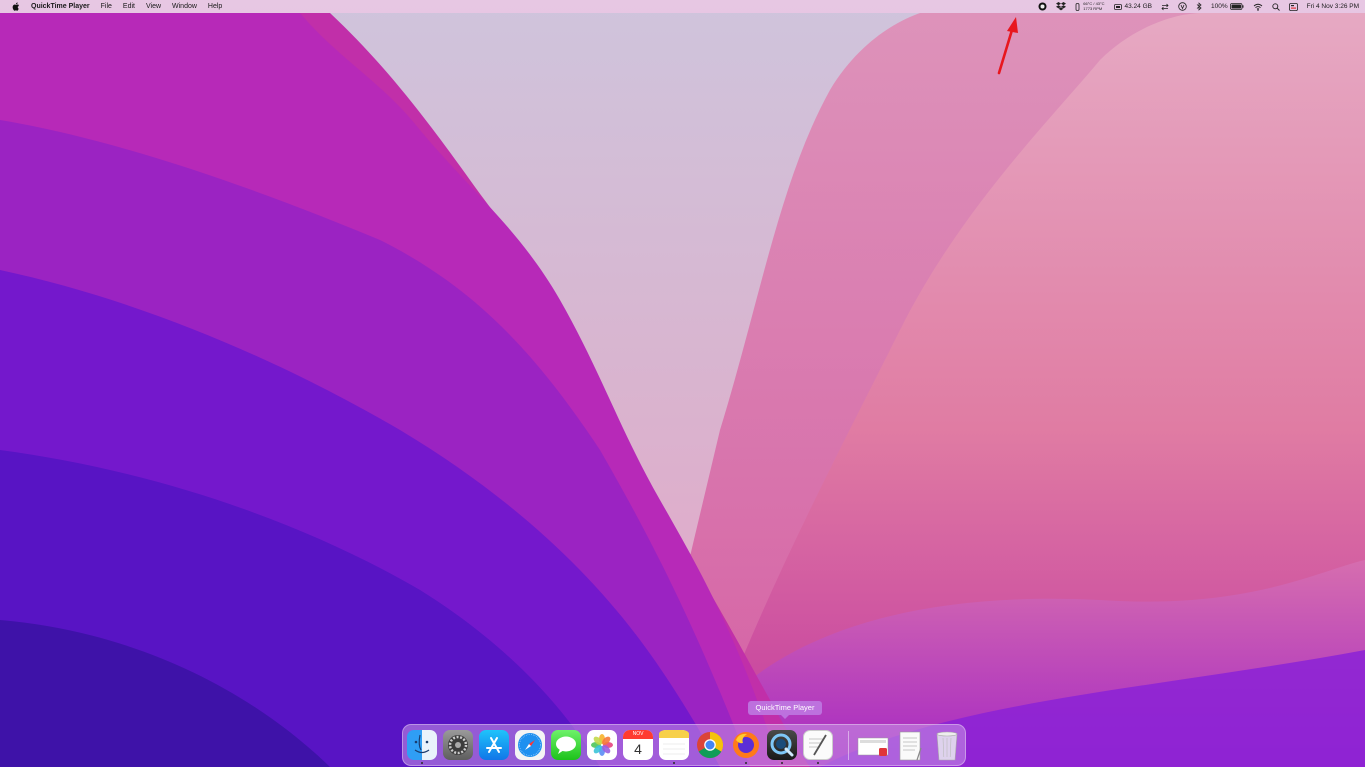 The width and height of the screenshot is (1365, 767). Describe the element at coordinates (782, 745) in the screenshot. I see `quicktime-icon` at that location.